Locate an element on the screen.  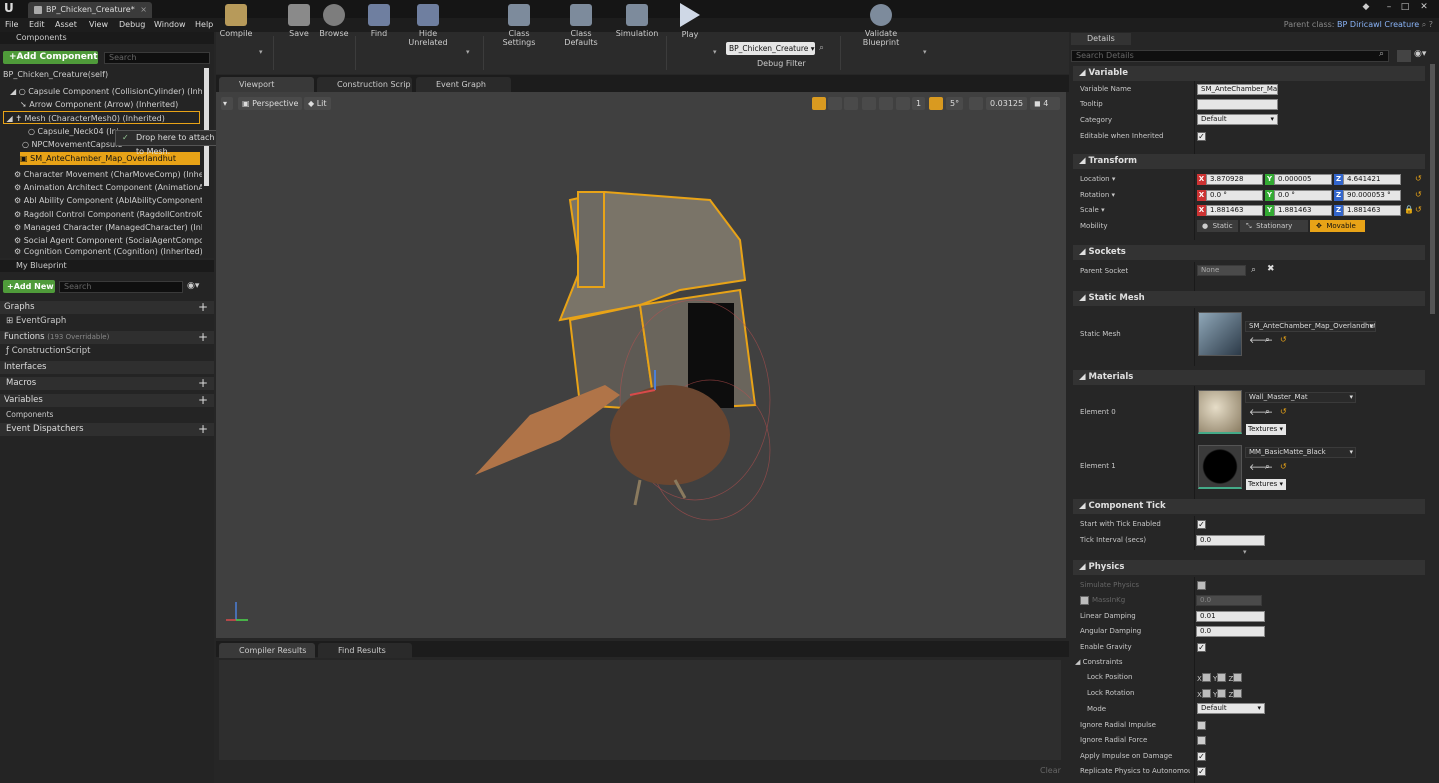
materials-section: ◢ Materials is located at coordinates (1249, 377).